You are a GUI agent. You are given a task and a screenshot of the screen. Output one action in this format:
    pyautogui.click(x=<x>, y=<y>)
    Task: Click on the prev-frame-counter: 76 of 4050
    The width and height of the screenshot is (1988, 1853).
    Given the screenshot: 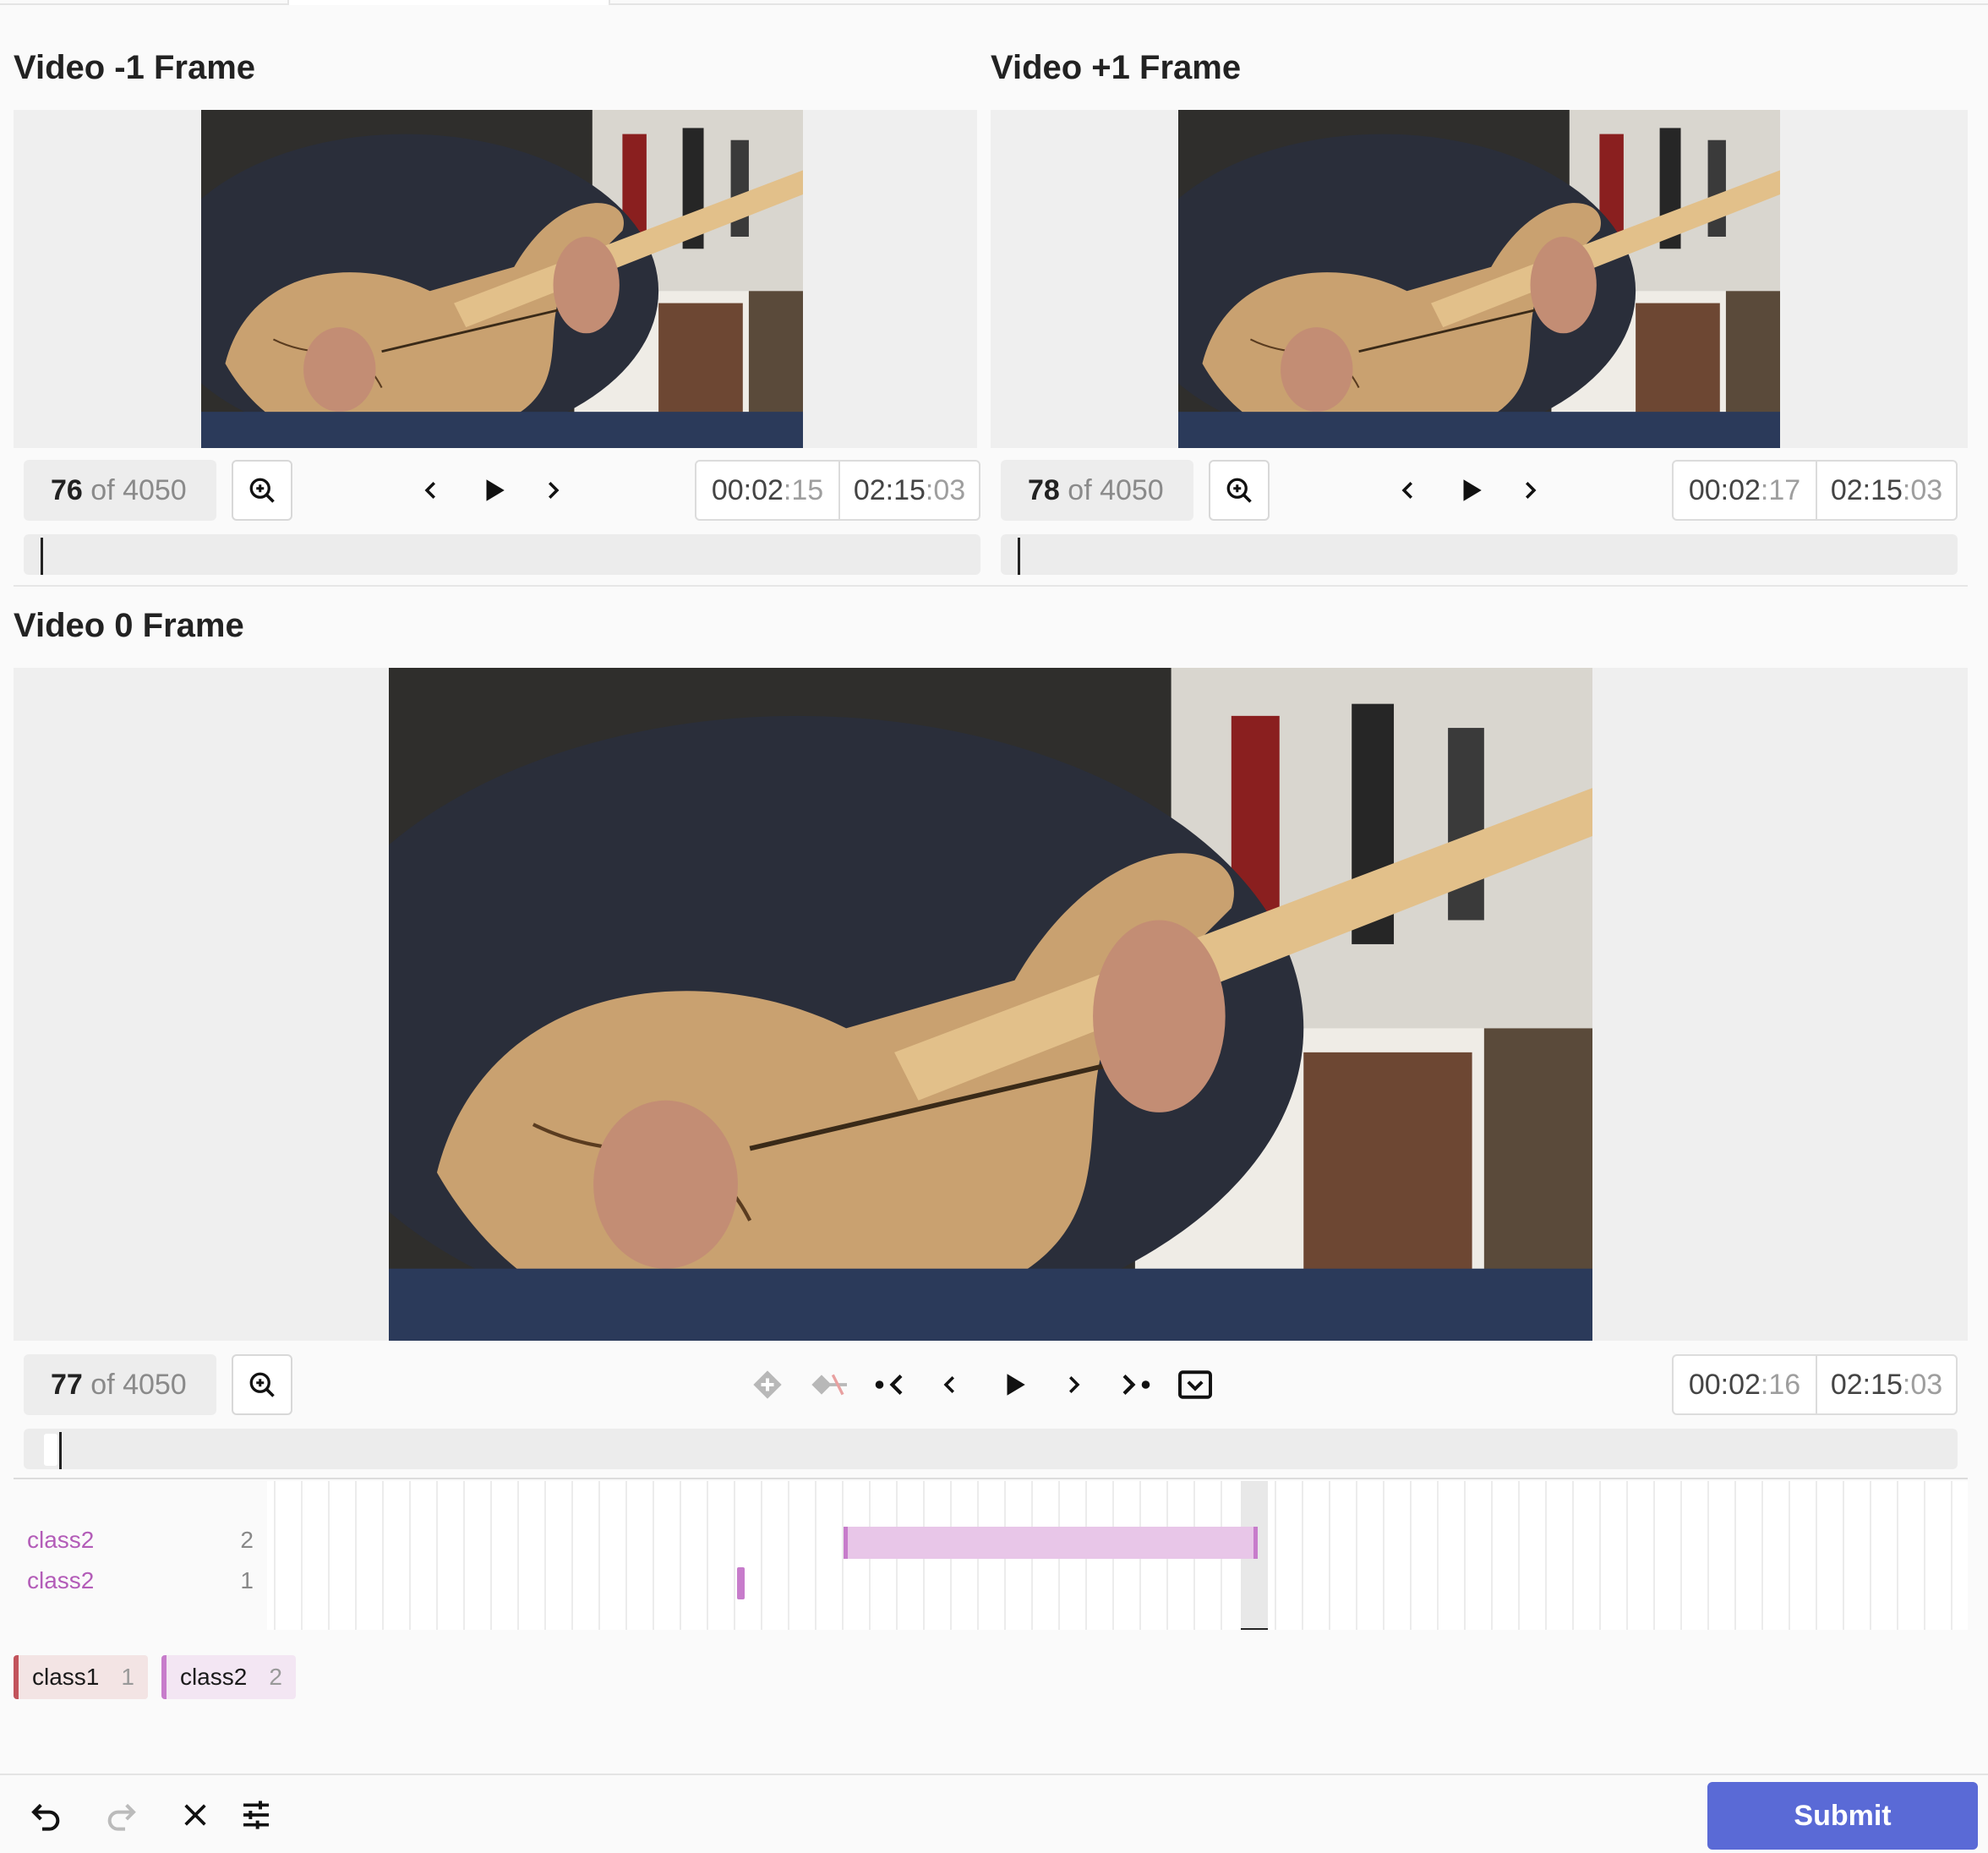 What is the action you would take?
    pyautogui.click(x=120, y=490)
    